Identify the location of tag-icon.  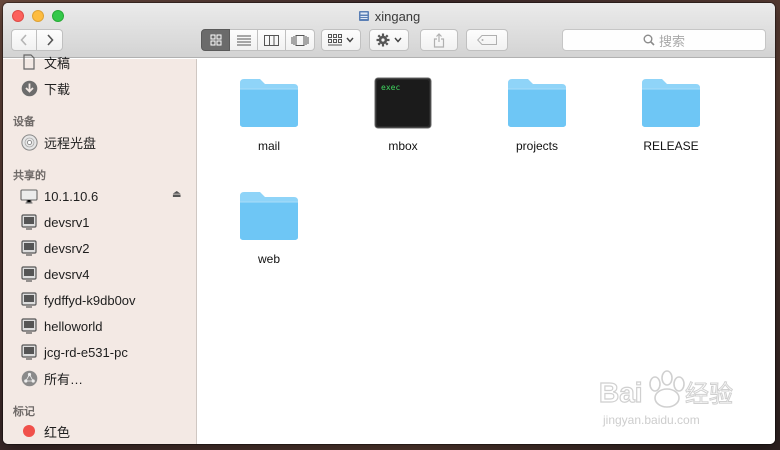
(487, 40).